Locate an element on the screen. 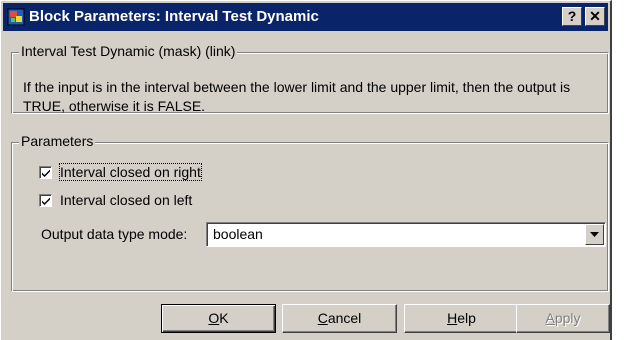  apply-label: pply is located at coordinates (567, 318).